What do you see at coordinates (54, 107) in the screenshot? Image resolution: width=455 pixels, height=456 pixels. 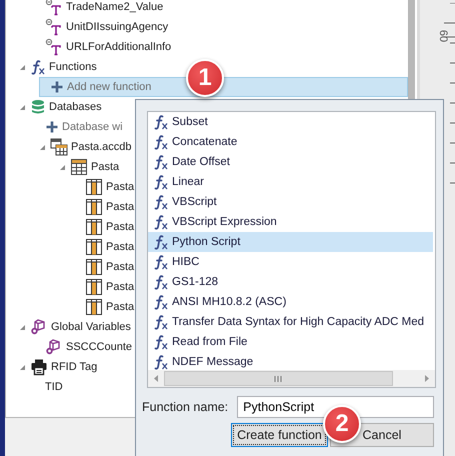 I see `tree-item: Databases` at bounding box center [54, 107].